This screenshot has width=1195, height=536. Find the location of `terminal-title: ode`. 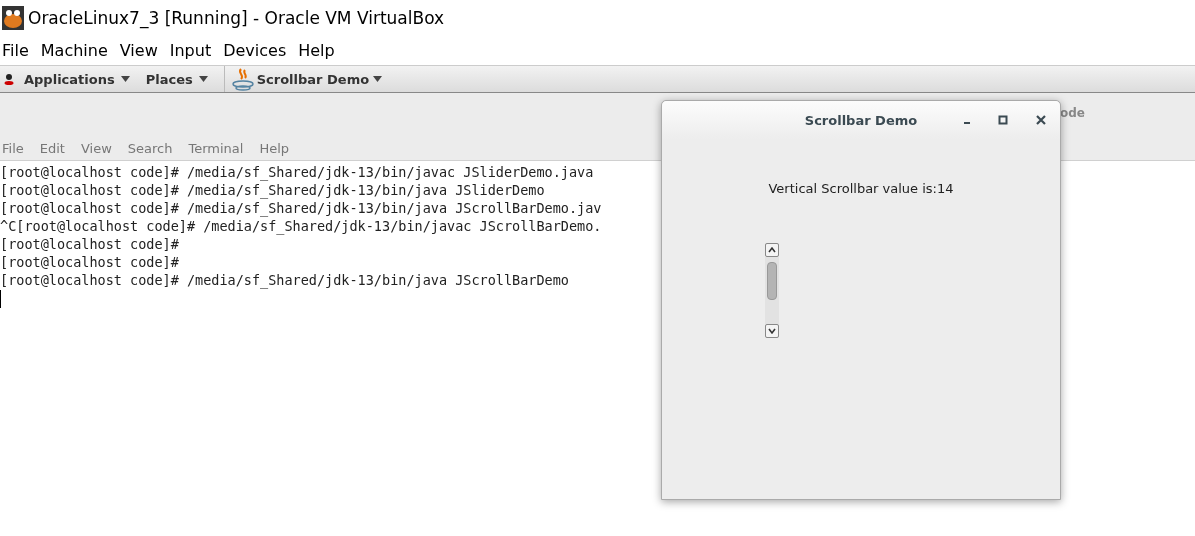

terminal-title: ode is located at coordinates (1072, 113).